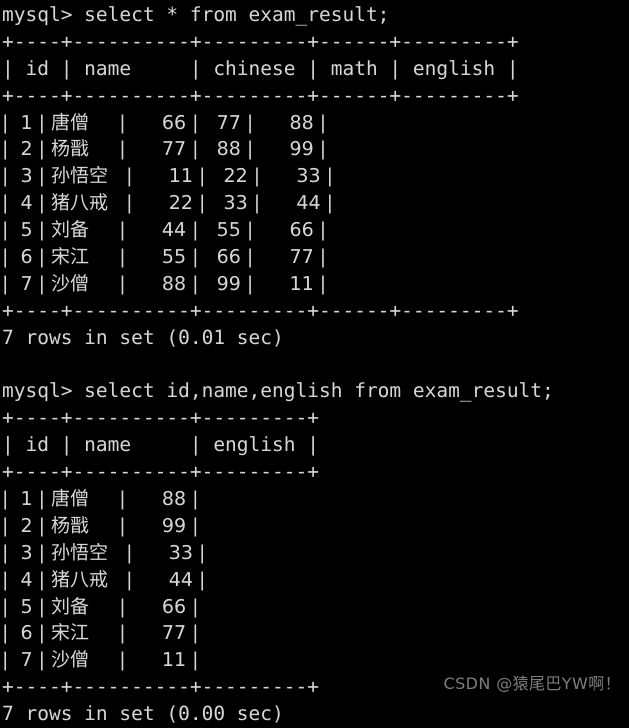 Image resolution: width=629 pixels, height=728 pixels. Describe the element at coordinates (164, 257) in the screenshot. I see `table-row: | 6 | 宋江 | 55 | 66 | 77 |` at that location.